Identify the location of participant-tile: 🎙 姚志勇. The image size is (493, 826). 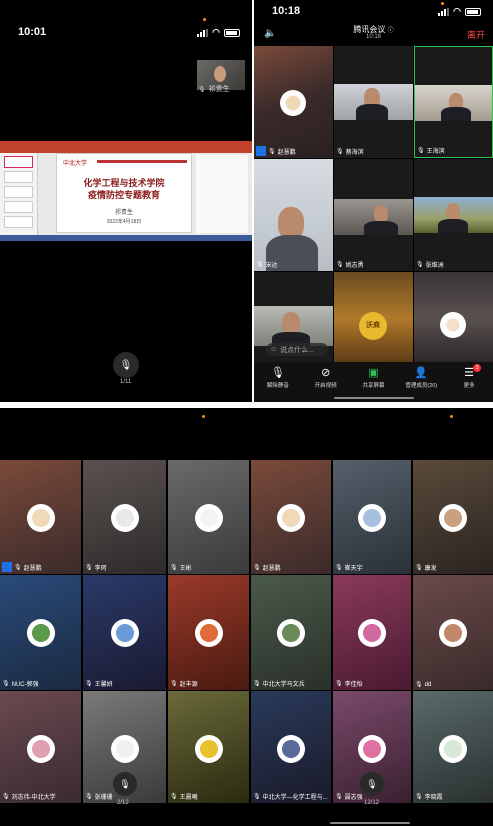
(373, 215).